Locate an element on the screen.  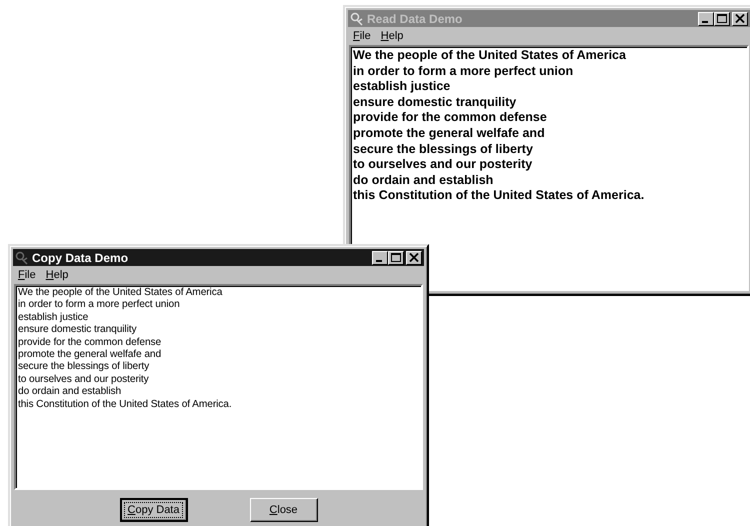
window-title: Copy Data Demo is located at coordinates (81, 257).